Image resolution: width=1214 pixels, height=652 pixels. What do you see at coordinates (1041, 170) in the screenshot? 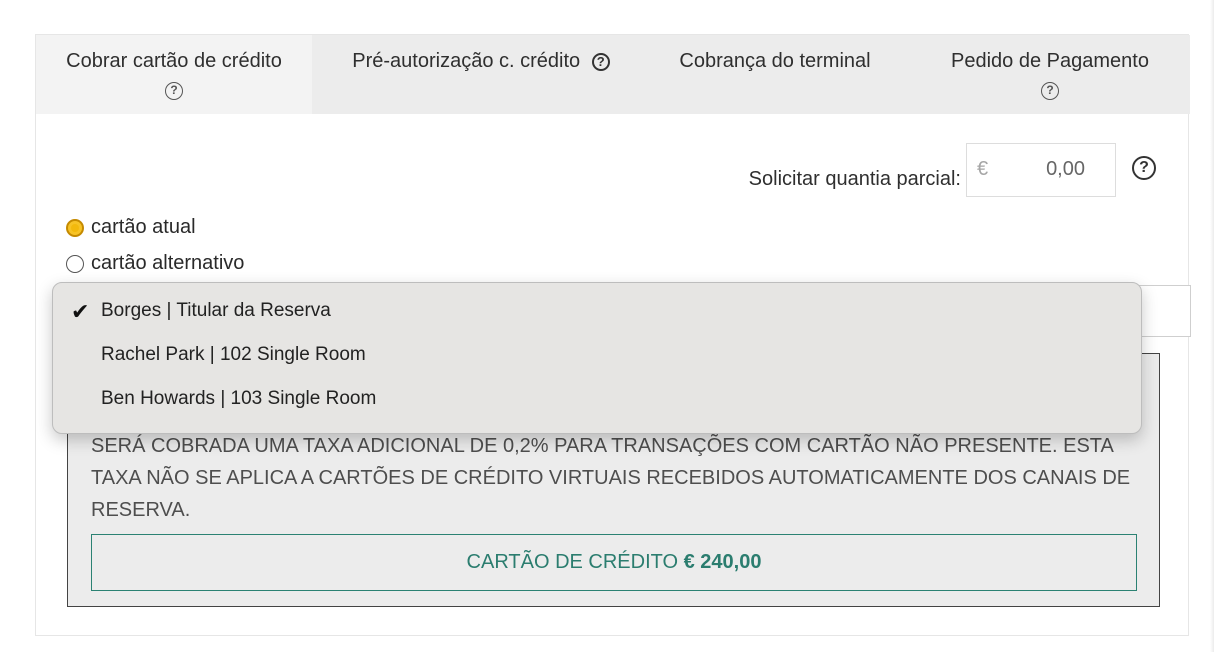
I see `partial-amount-input: € 0,00` at bounding box center [1041, 170].